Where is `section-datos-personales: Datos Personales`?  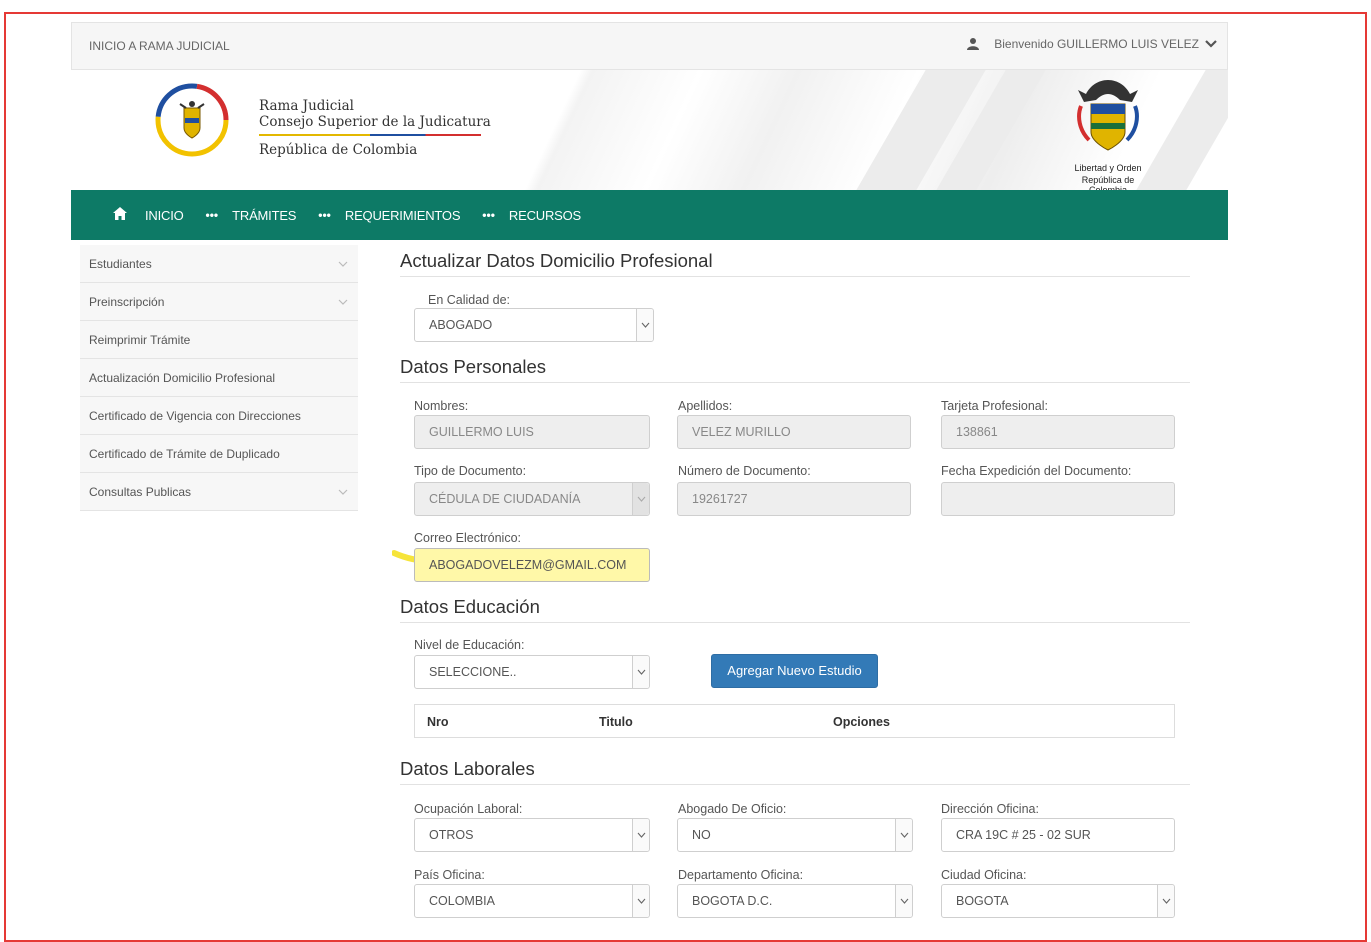 section-datos-personales: Datos Personales is located at coordinates (795, 369).